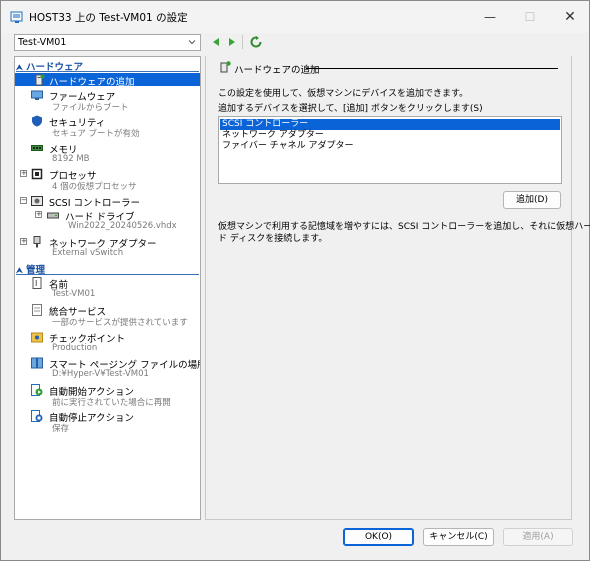 This screenshot has width=590, height=561. Describe the element at coordinates (107, 269) in the screenshot. I see `section-management: ⮝ 管理` at that location.